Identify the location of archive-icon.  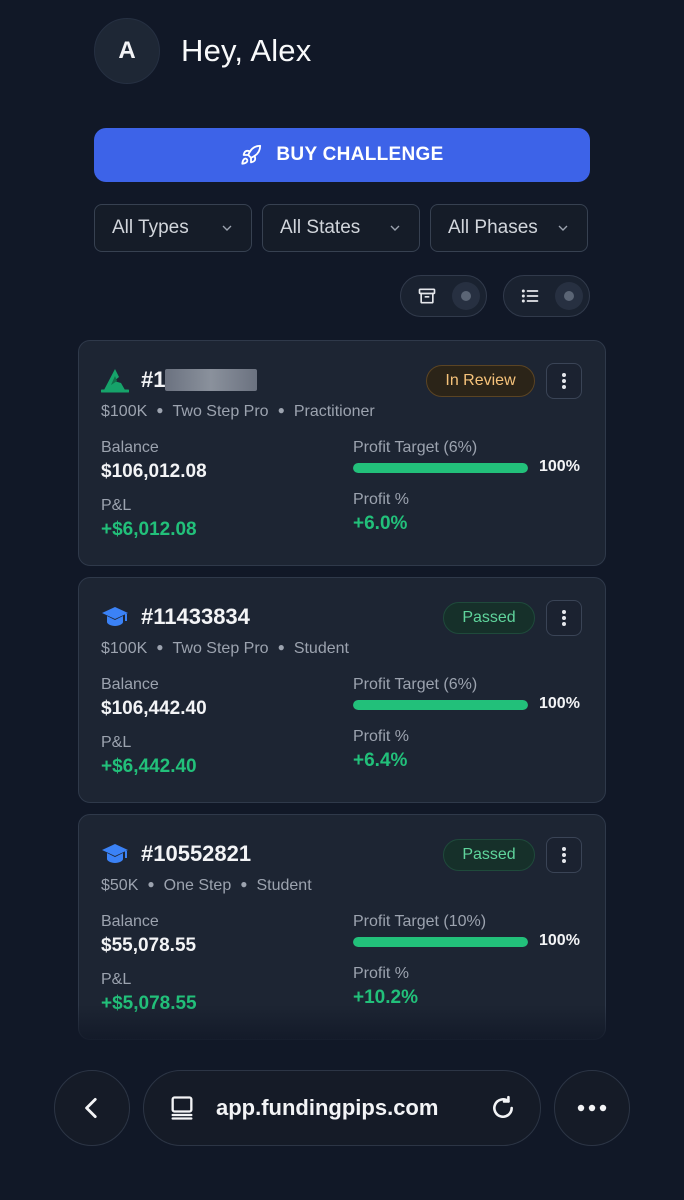
(427, 296).